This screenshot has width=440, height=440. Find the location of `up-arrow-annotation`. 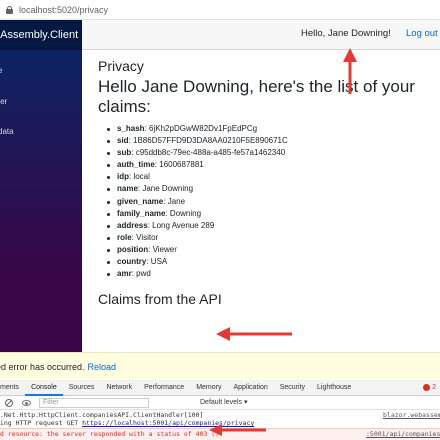

up-arrow-annotation is located at coordinates (350, 71).